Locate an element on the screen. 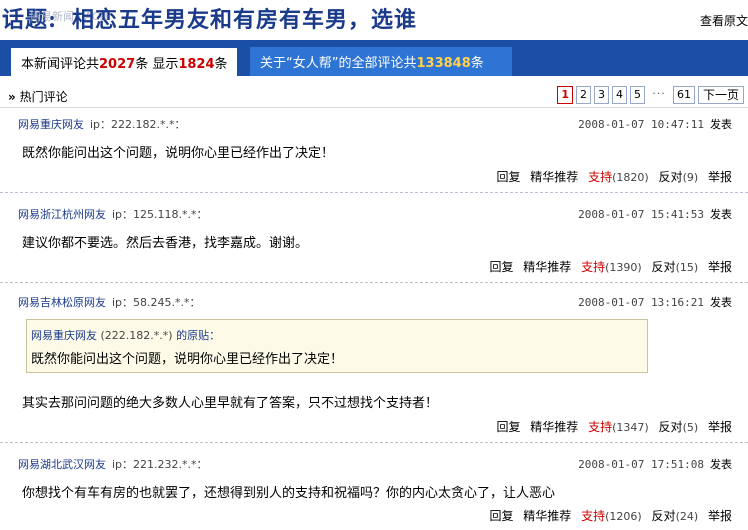  comment-body: 既然你能问出这个问题，说明你心里已经作出了决定！ is located at coordinates (178, 153).